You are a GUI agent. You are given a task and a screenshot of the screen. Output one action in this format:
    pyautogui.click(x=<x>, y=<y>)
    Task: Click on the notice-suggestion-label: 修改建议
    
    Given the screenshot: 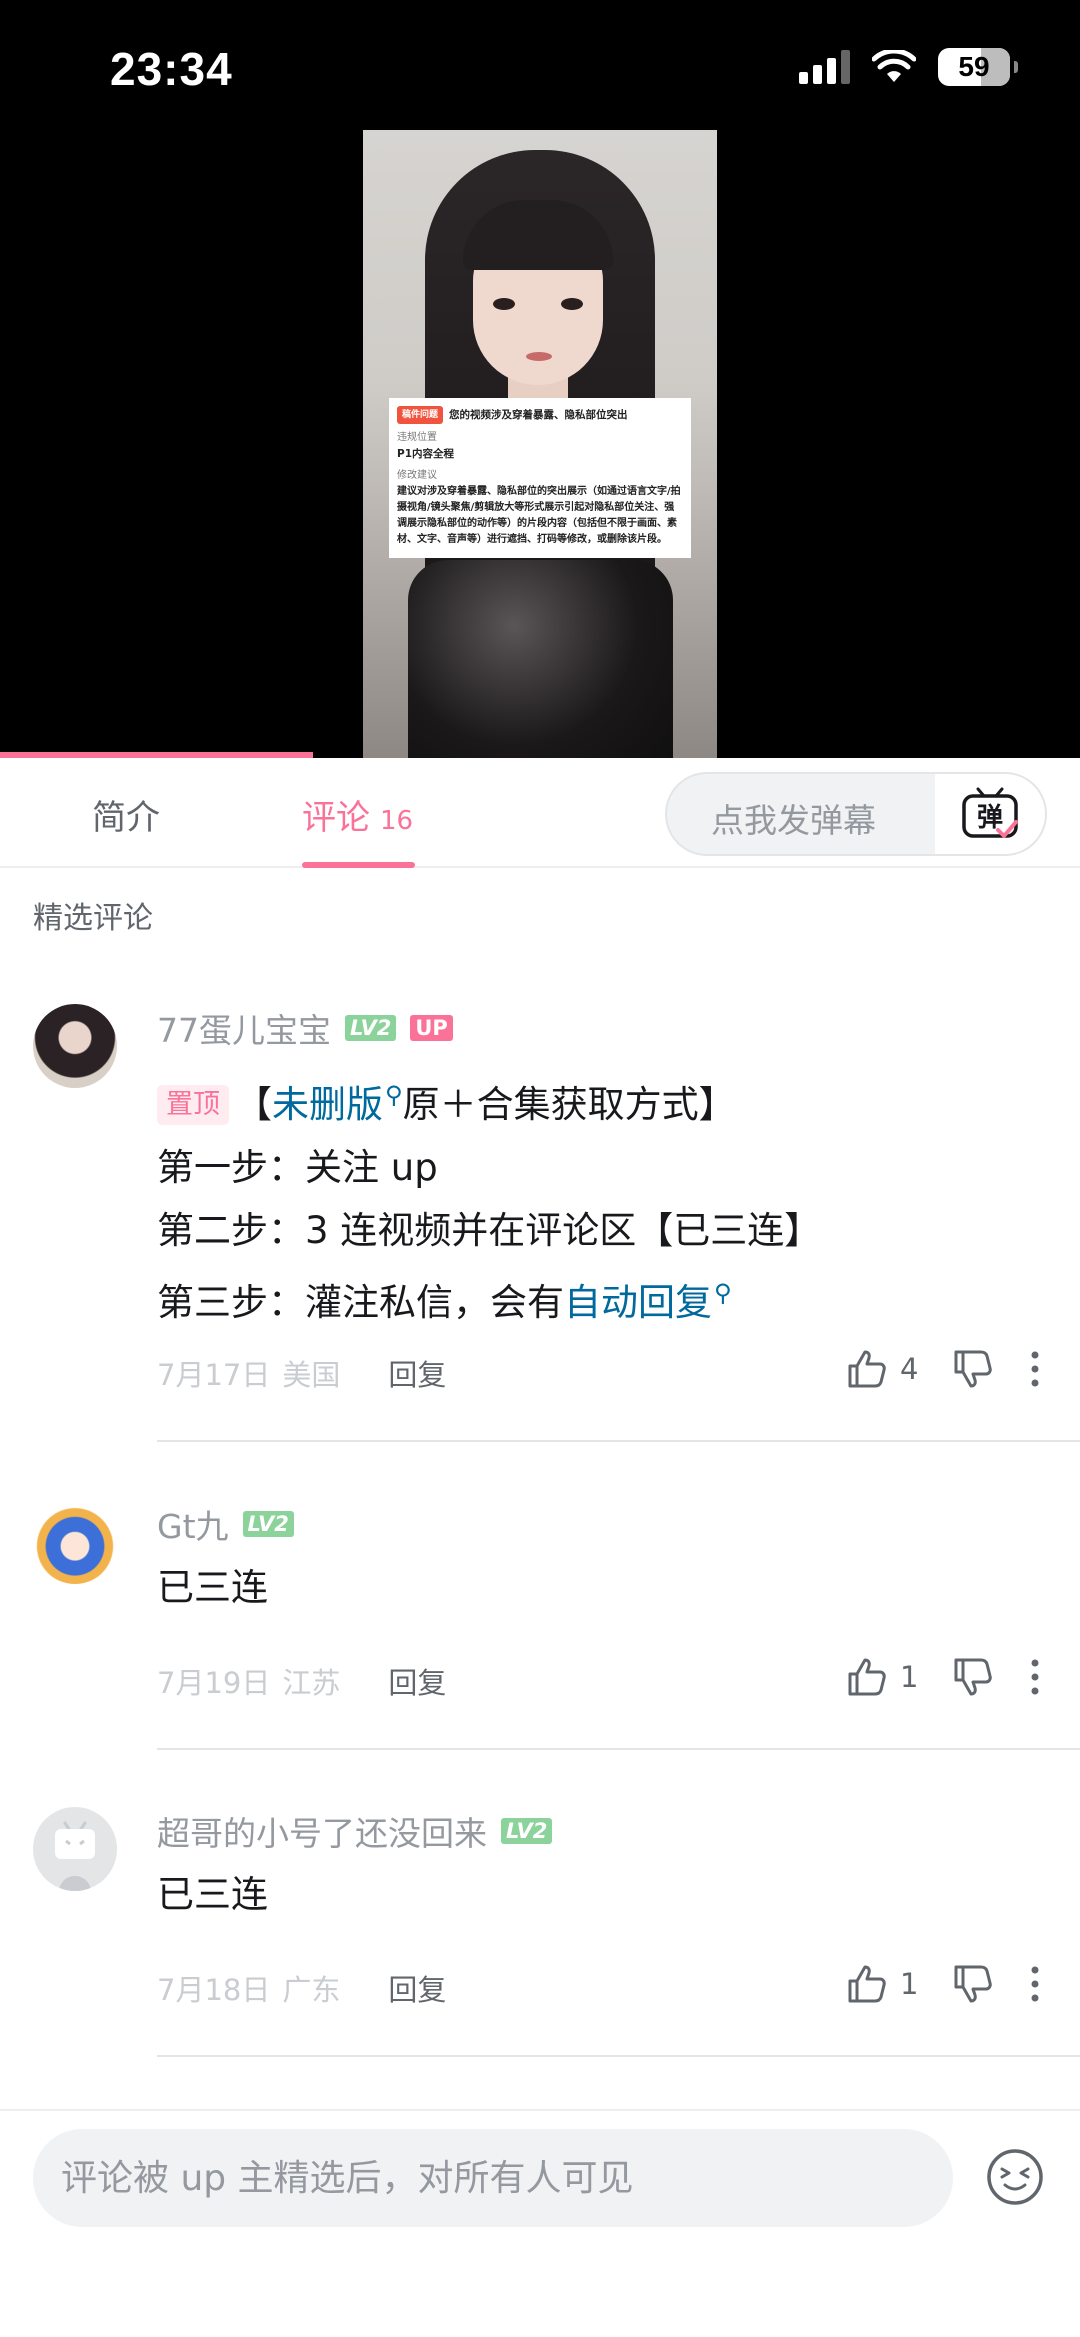 What is the action you would take?
    pyautogui.click(x=417, y=475)
    